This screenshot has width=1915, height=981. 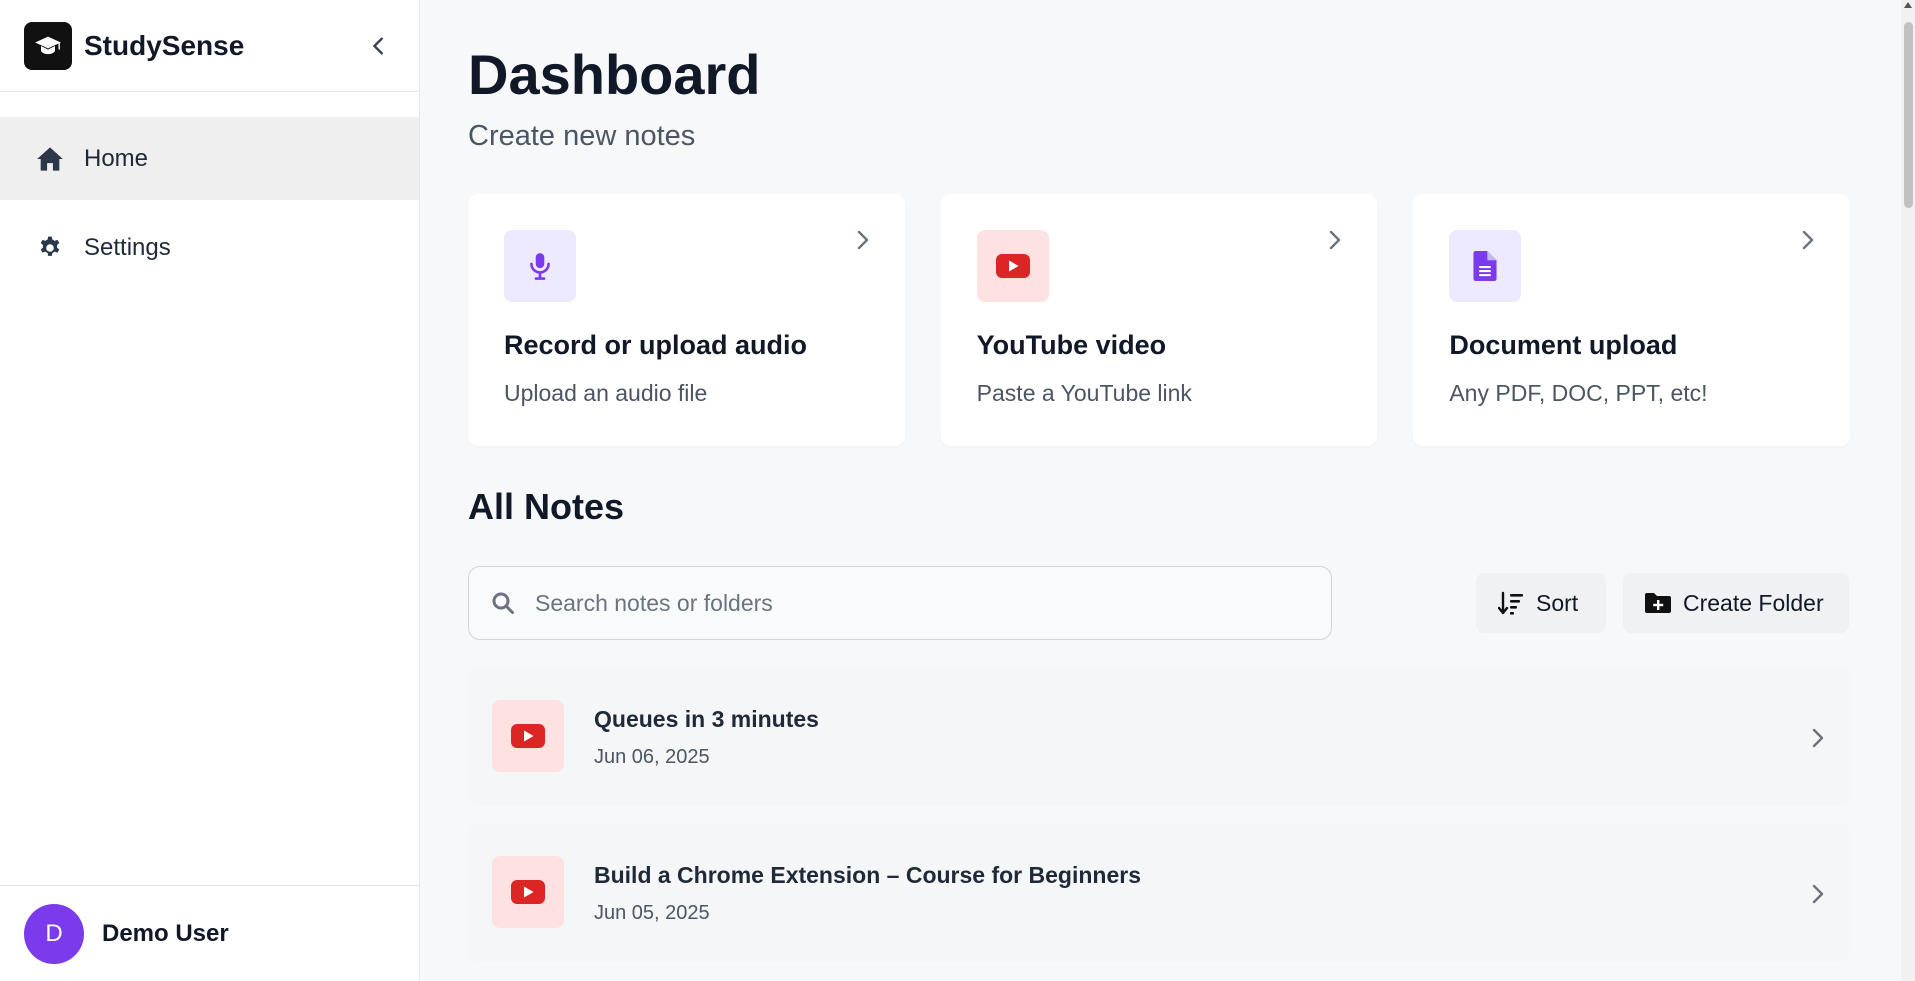 I want to click on sort-label: Sort, so click(x=1557, y=602).